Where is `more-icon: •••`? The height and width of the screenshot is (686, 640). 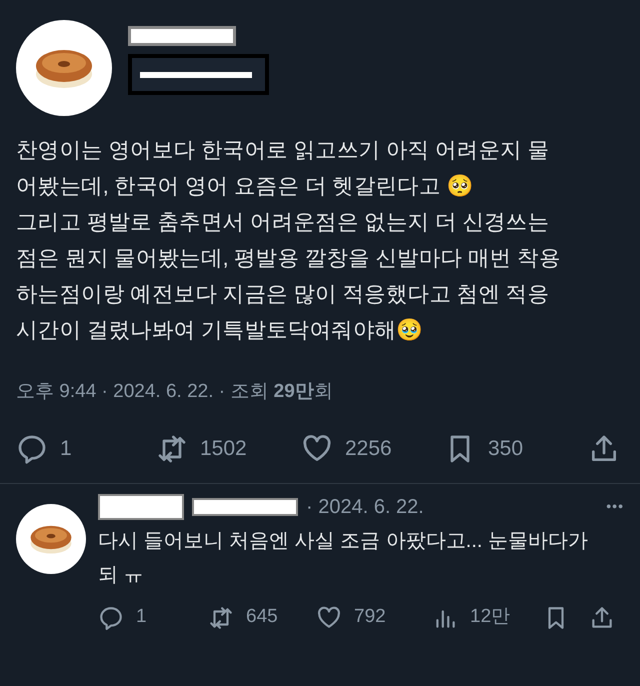 more-icon: ••• is located at coordinates (615, 506).